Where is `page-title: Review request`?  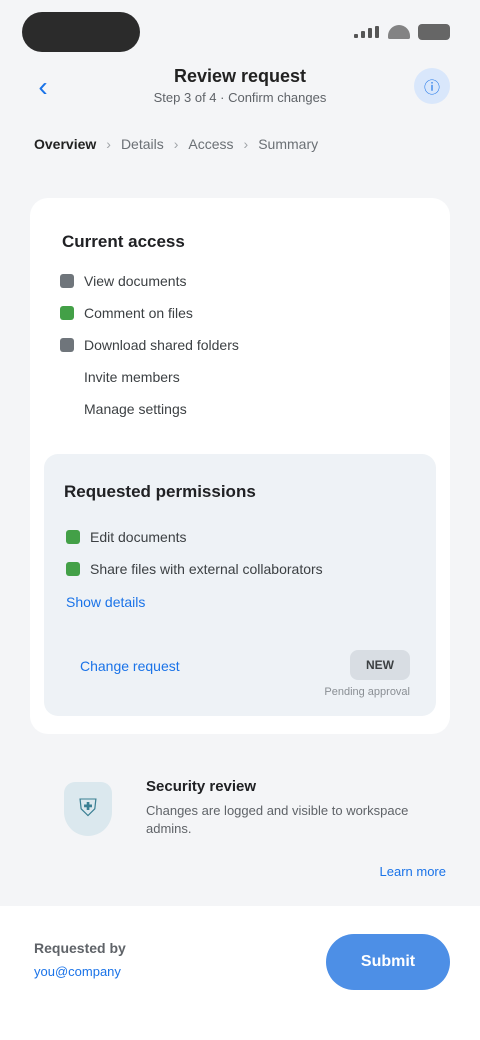 page-title: Review request is located at coordinates (240, 76).